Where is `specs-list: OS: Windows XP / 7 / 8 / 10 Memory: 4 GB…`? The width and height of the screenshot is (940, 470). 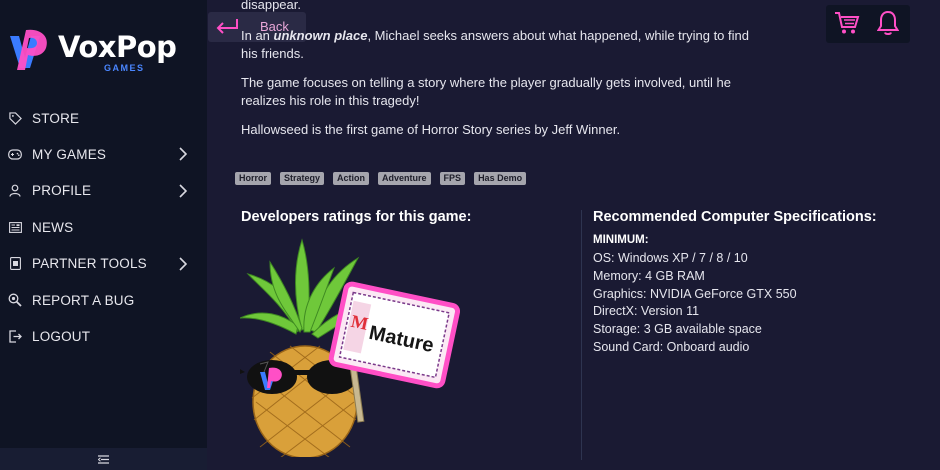 specs-list: OS: Windows XP / 7 / 8 / 10 Memory: 4 GB… is located at coordinates (695, 303).